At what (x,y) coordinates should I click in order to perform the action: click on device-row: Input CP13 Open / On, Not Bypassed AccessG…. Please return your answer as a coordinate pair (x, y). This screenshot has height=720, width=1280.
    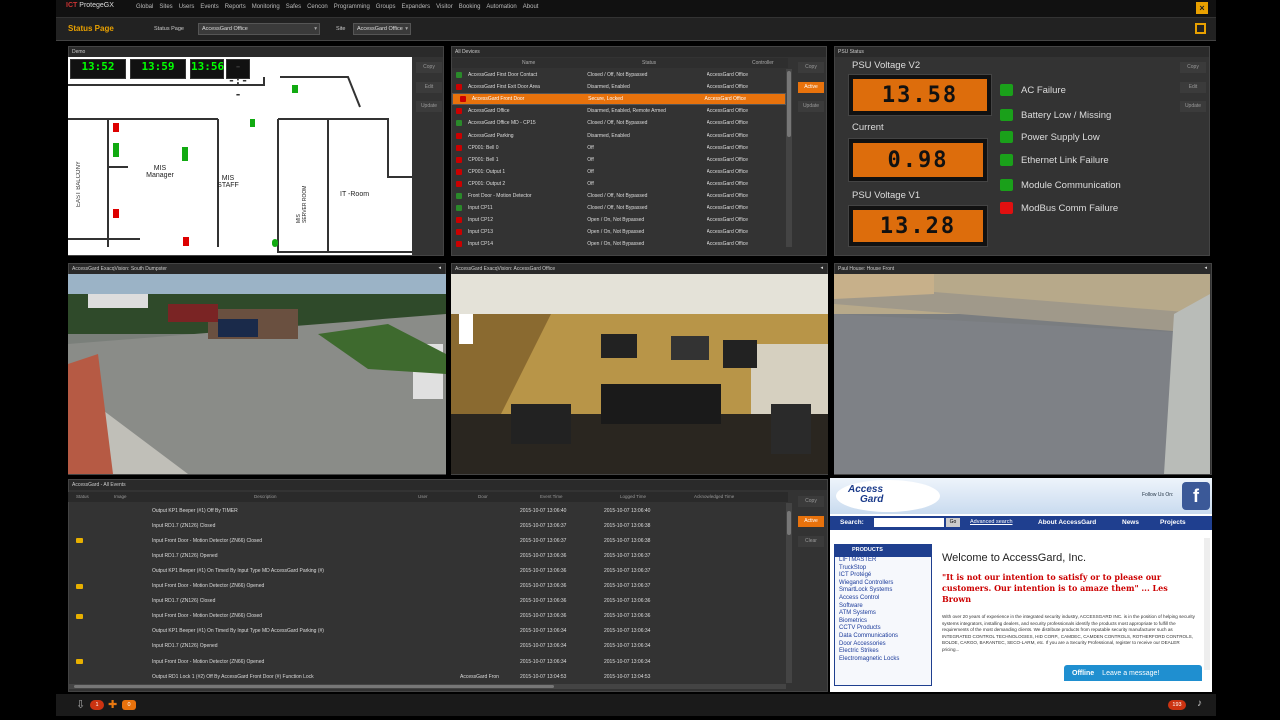
    Looking at the image, I should click on (619, 232).